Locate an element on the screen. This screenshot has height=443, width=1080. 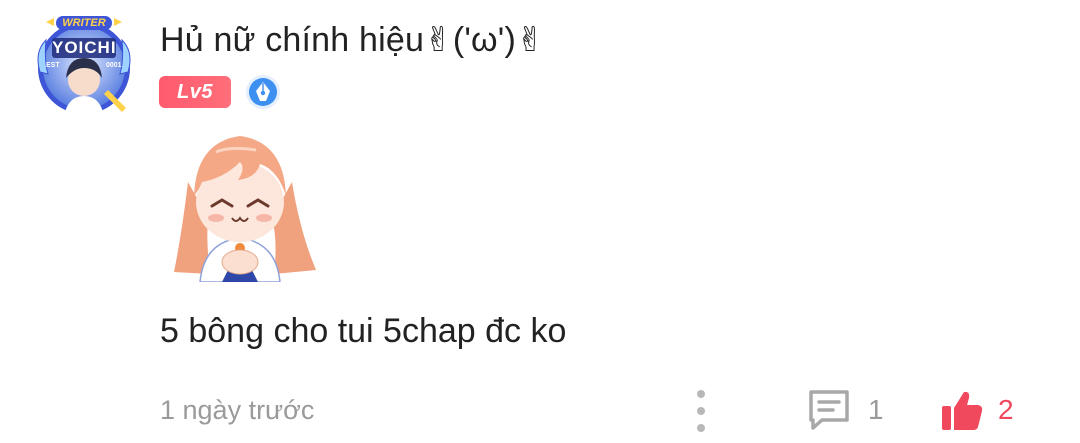
reply-button: 1 is located at coordinates (845, 410).